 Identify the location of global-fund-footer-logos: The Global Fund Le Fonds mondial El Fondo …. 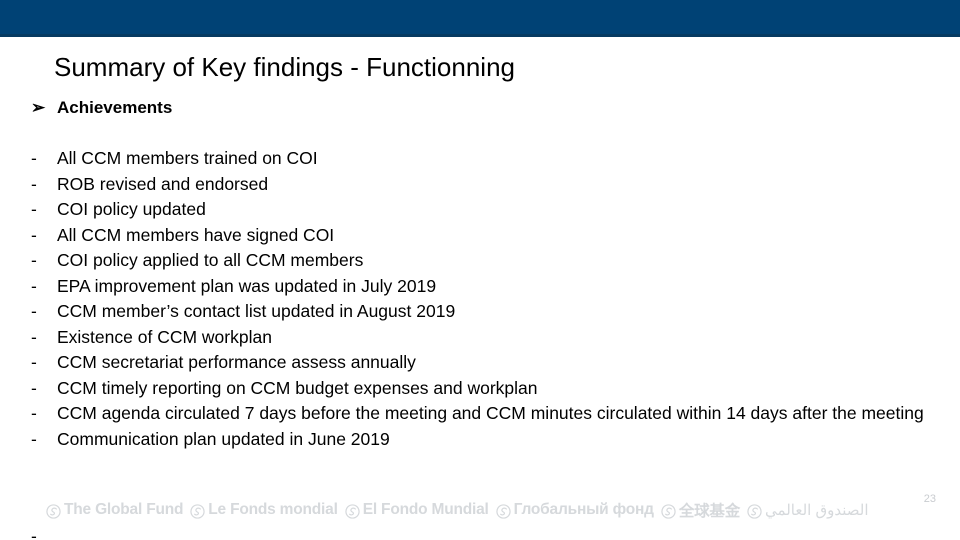
(461, 510).